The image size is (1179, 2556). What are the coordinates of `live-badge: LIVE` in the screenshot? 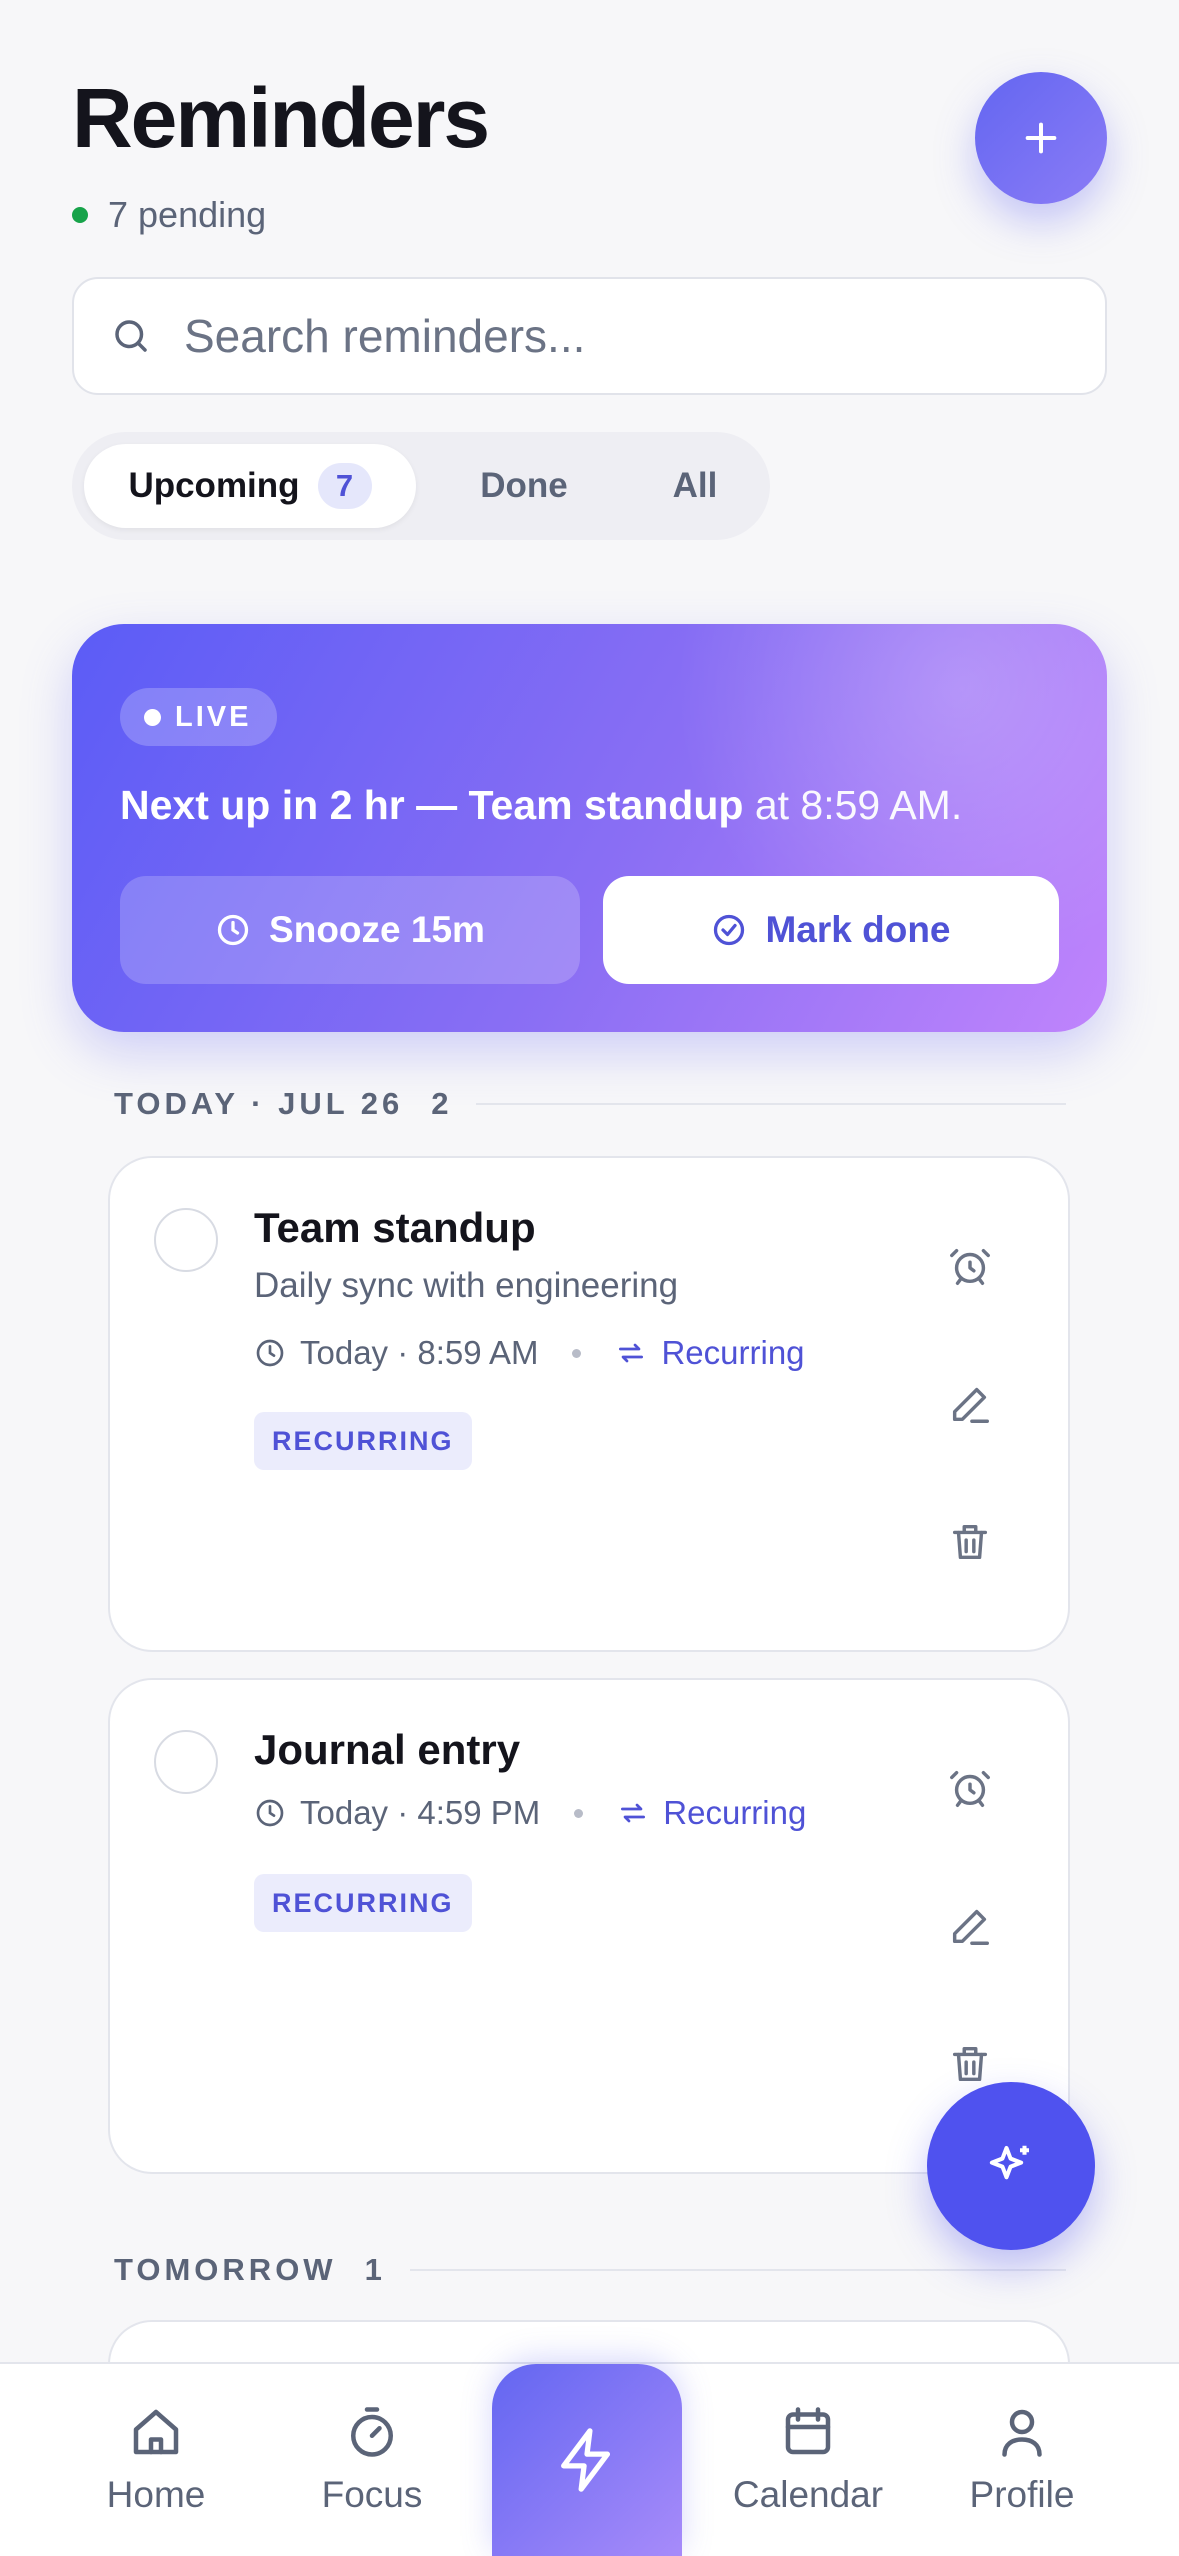 It's located at (199, 717).